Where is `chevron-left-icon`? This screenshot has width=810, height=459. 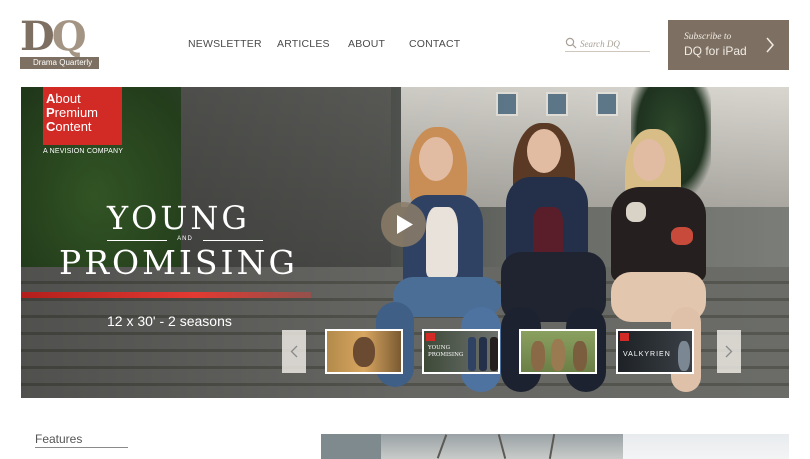
chevron-left-icon is located at coordinates (294, 351).